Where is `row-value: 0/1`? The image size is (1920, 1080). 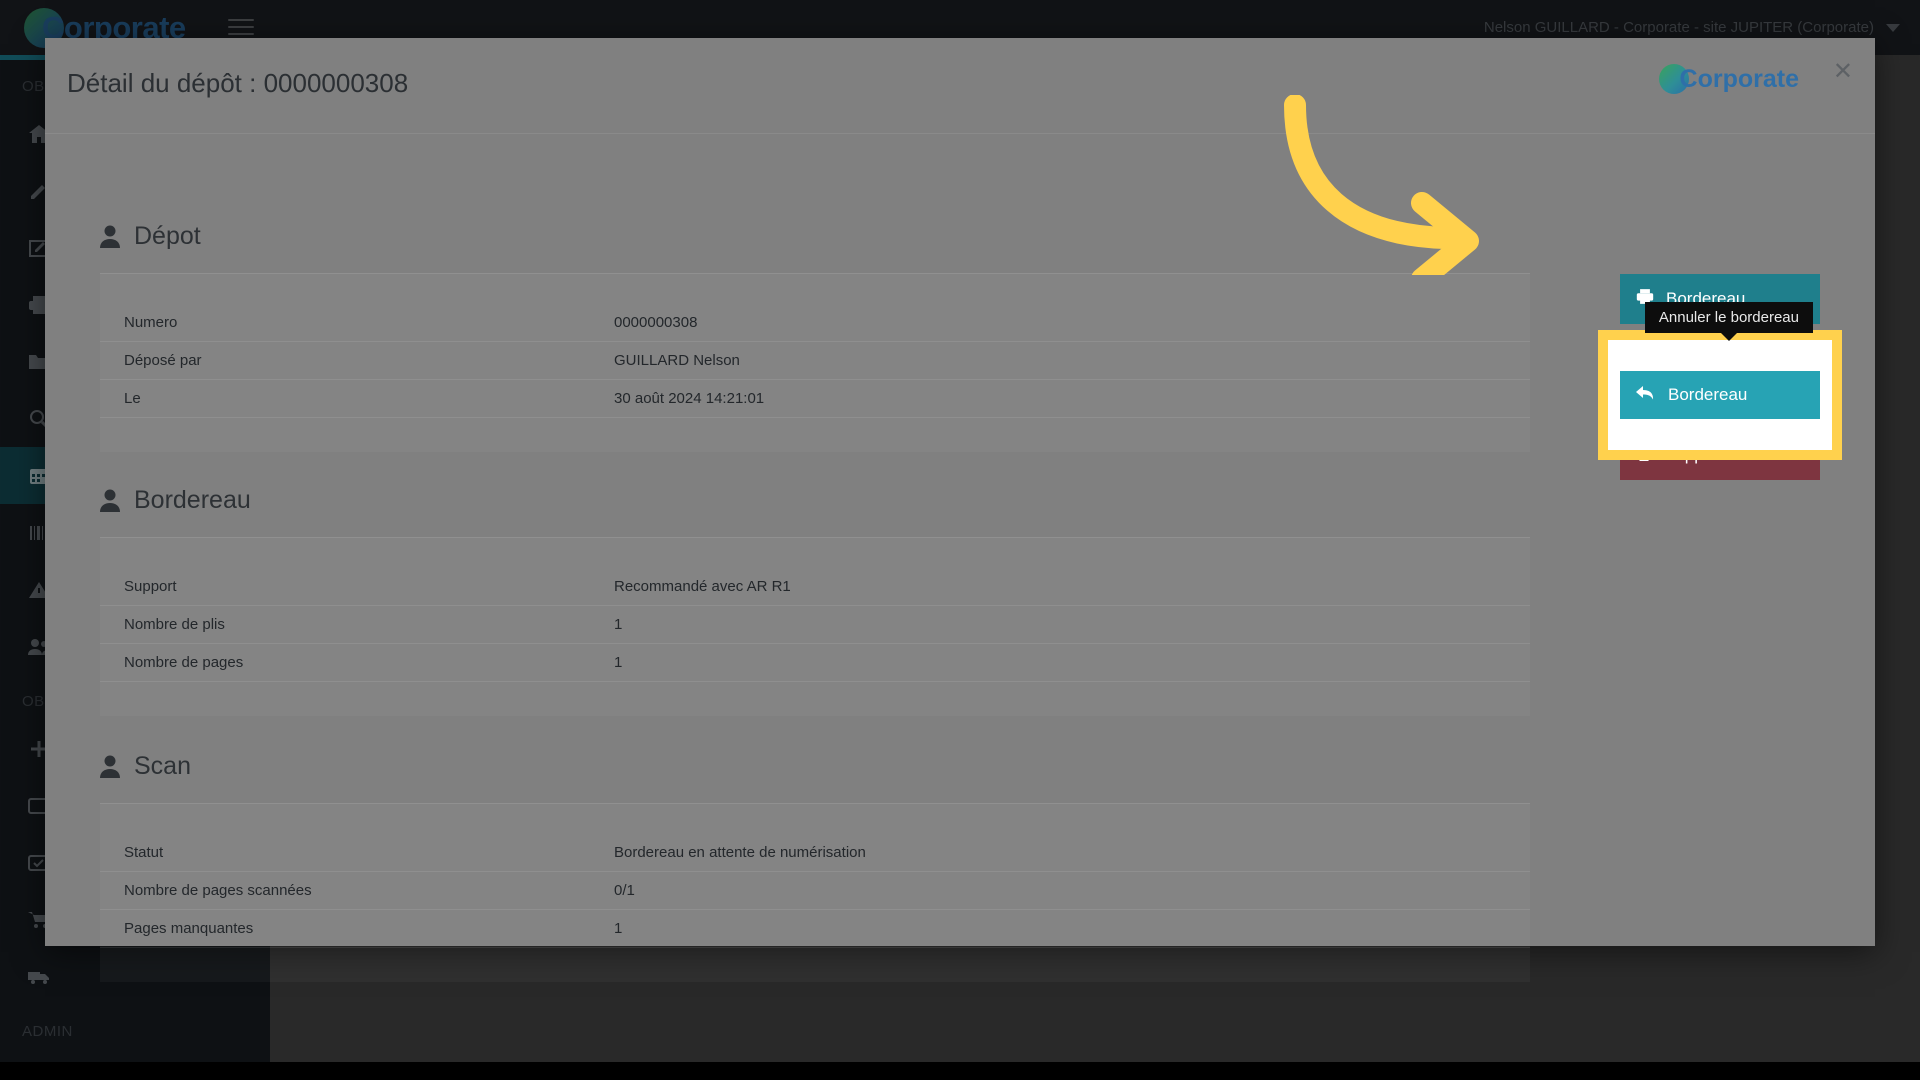 row-value: 0/1 is located at coordinates (624, 890).